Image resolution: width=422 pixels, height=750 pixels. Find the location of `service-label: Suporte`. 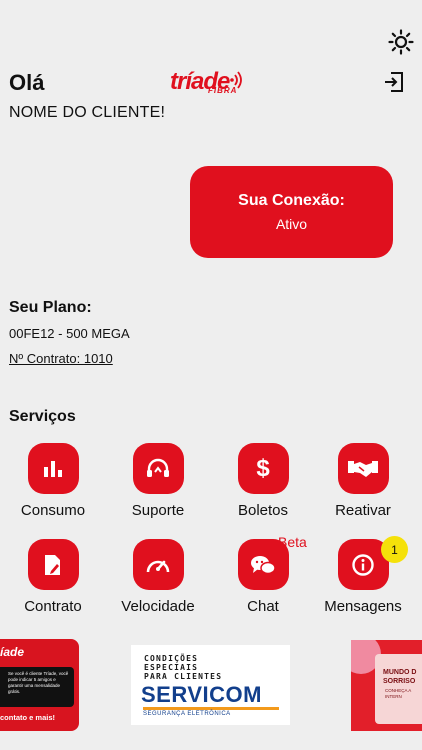

service-label: Suporte is located at coordinates (158, 510).